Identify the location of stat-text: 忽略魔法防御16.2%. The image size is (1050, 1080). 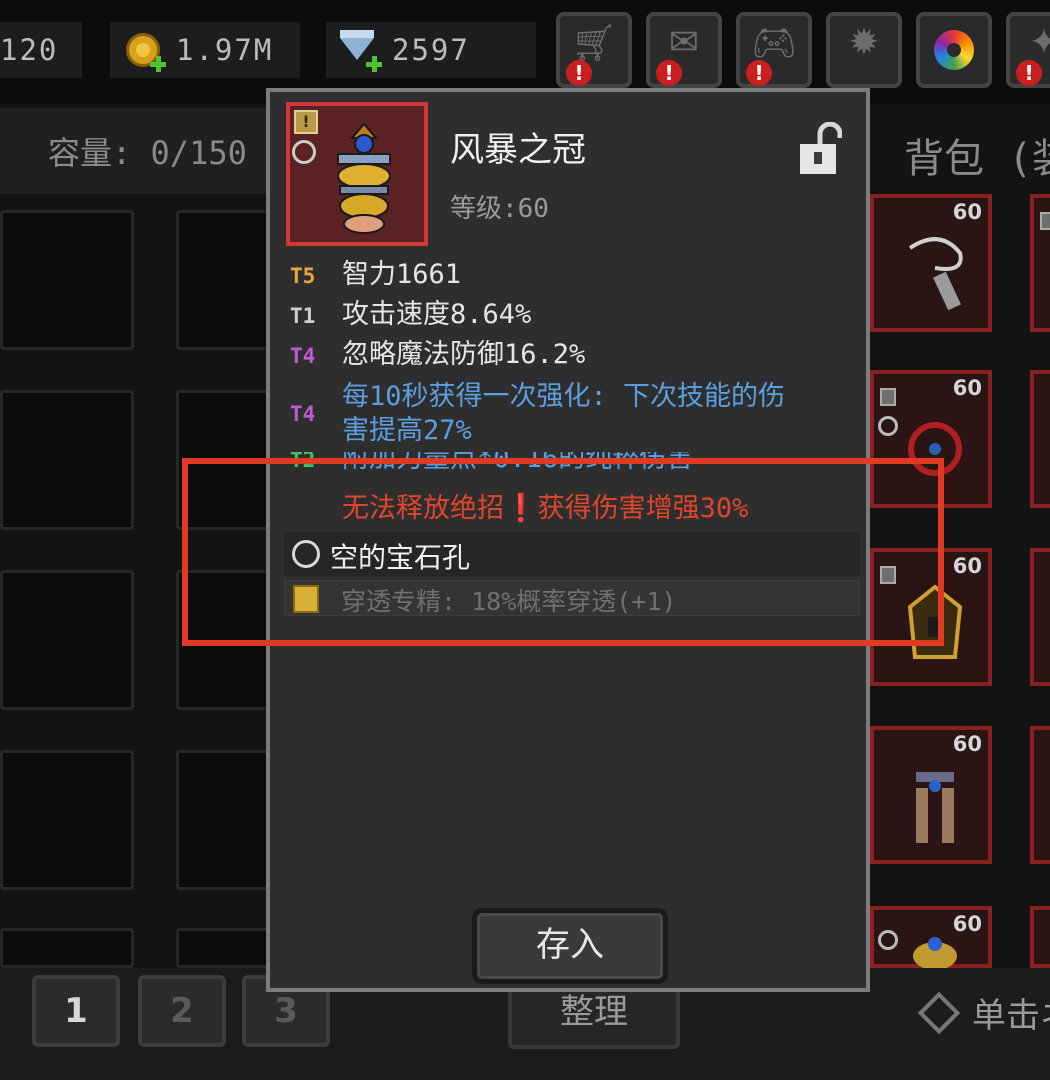
(464, 354).